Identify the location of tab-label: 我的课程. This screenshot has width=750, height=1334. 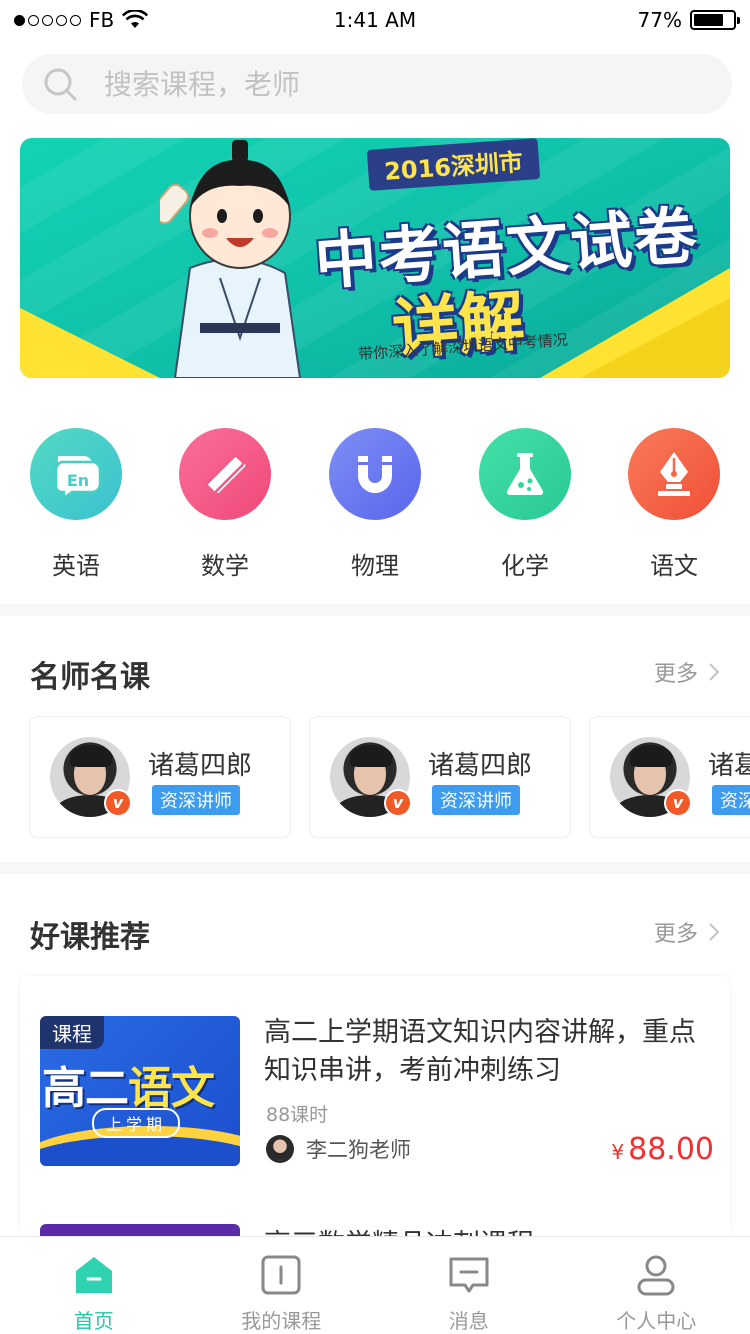
(281, 1321).